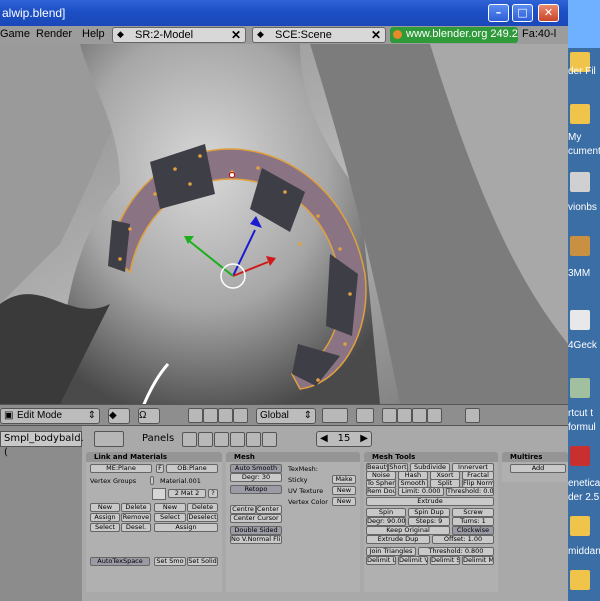 This screenshot has height=601, width=600. I want to click on join-triangles-button: Join Triangles, so click(391, 551).